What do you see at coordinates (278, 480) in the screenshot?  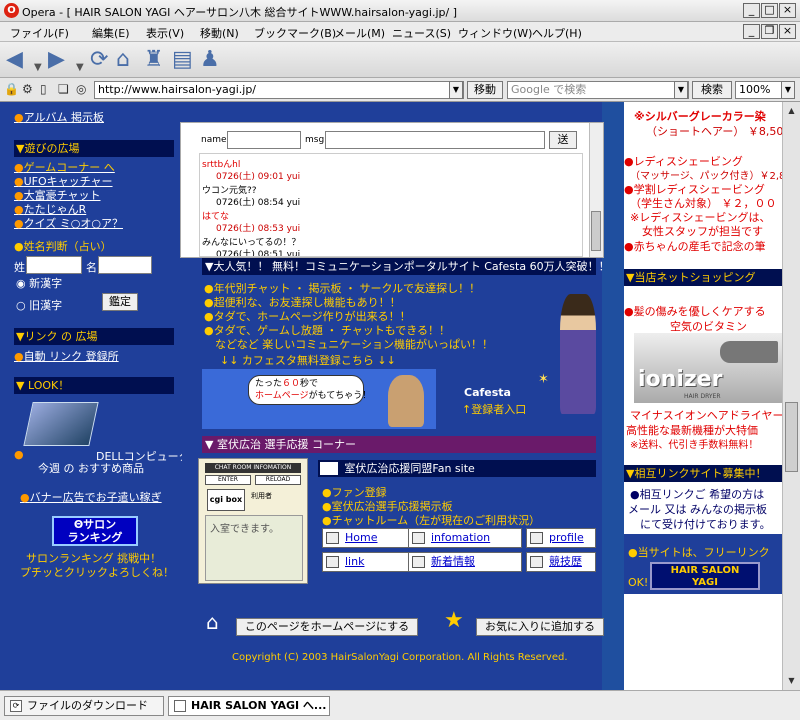 I see `reload-button: RELOAD` at bounding box center [278, 480].